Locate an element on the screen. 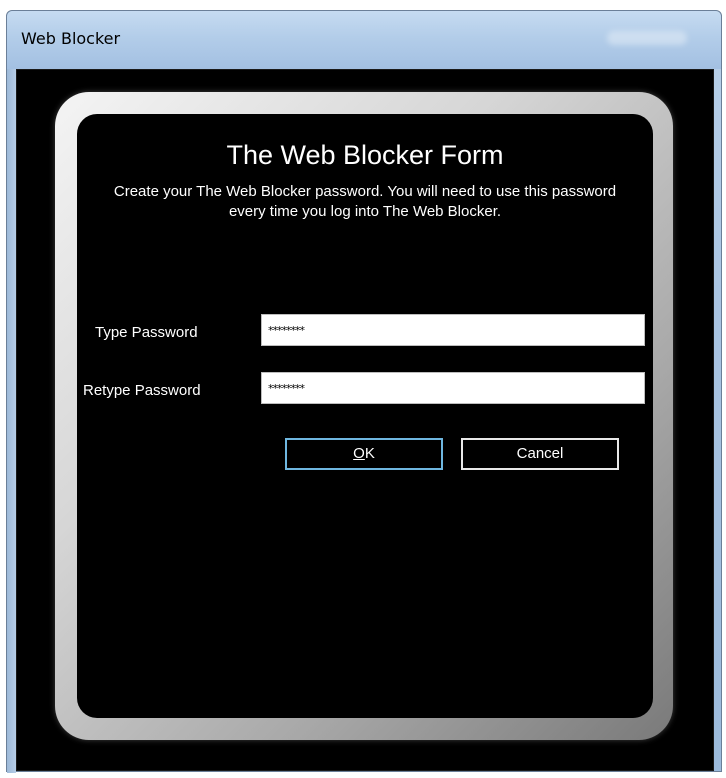 The width and height of the screenshot is (726, 778). title-bar-blur is located at coordinates (647, 38).